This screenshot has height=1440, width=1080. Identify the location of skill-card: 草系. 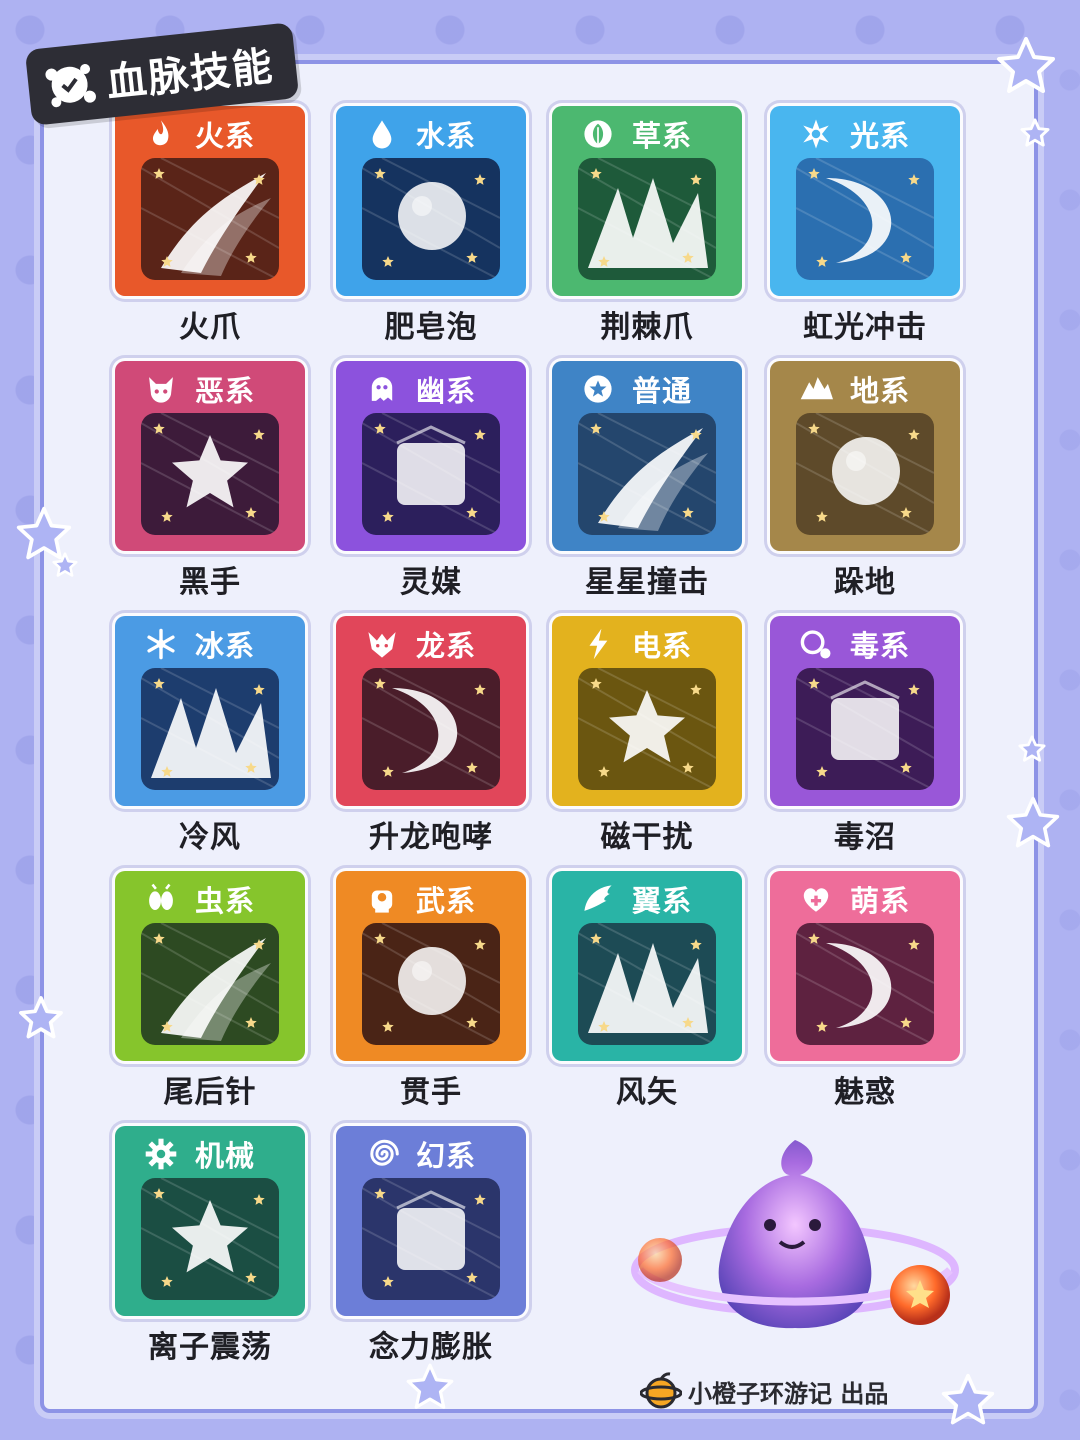
(647, 201).